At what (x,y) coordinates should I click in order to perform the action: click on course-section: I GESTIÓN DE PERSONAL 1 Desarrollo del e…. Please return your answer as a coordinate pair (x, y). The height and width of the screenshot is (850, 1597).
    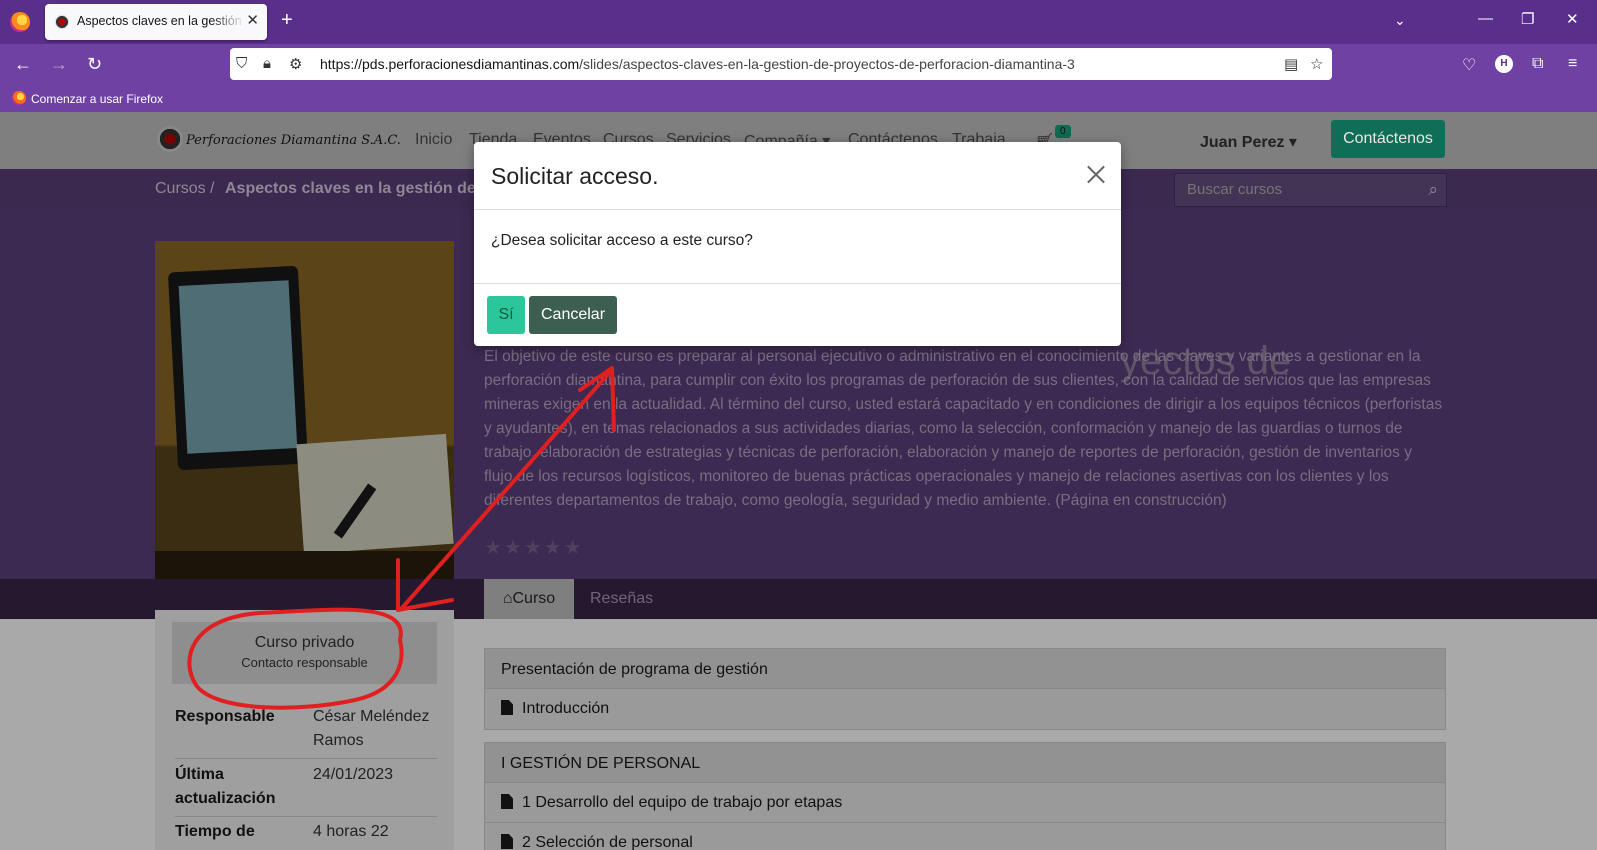
    Looking at the image, I should click on (965, 796).